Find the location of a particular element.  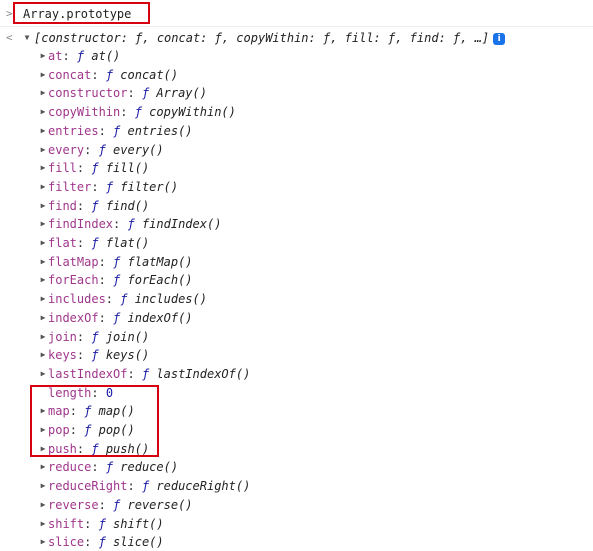

property-row-join: ▶ join: ƒ join() is located at coordinates (94, 337).